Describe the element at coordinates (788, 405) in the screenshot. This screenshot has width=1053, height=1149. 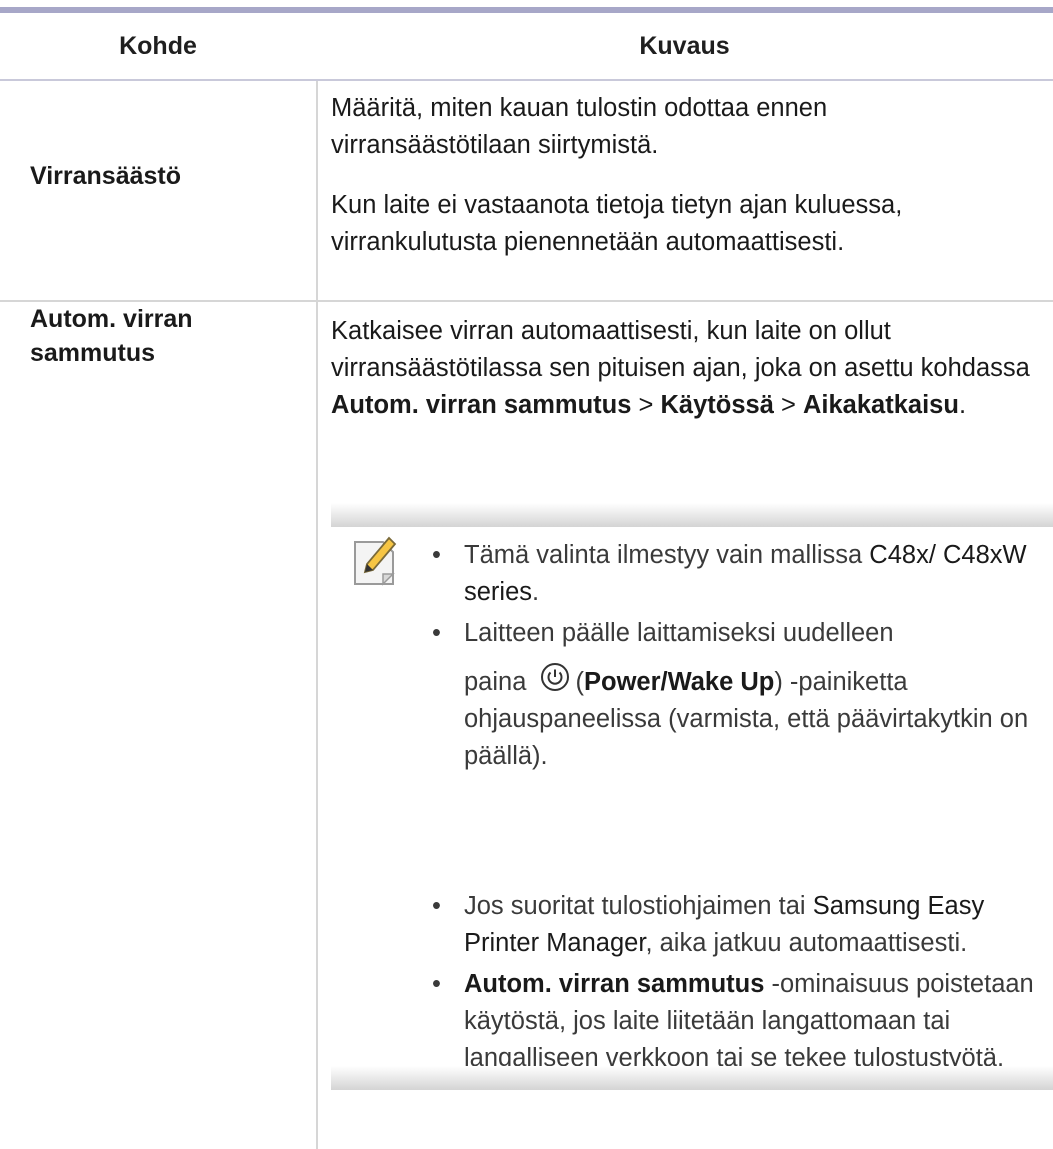
I see `row2-desc-sep-2: >` at that location.